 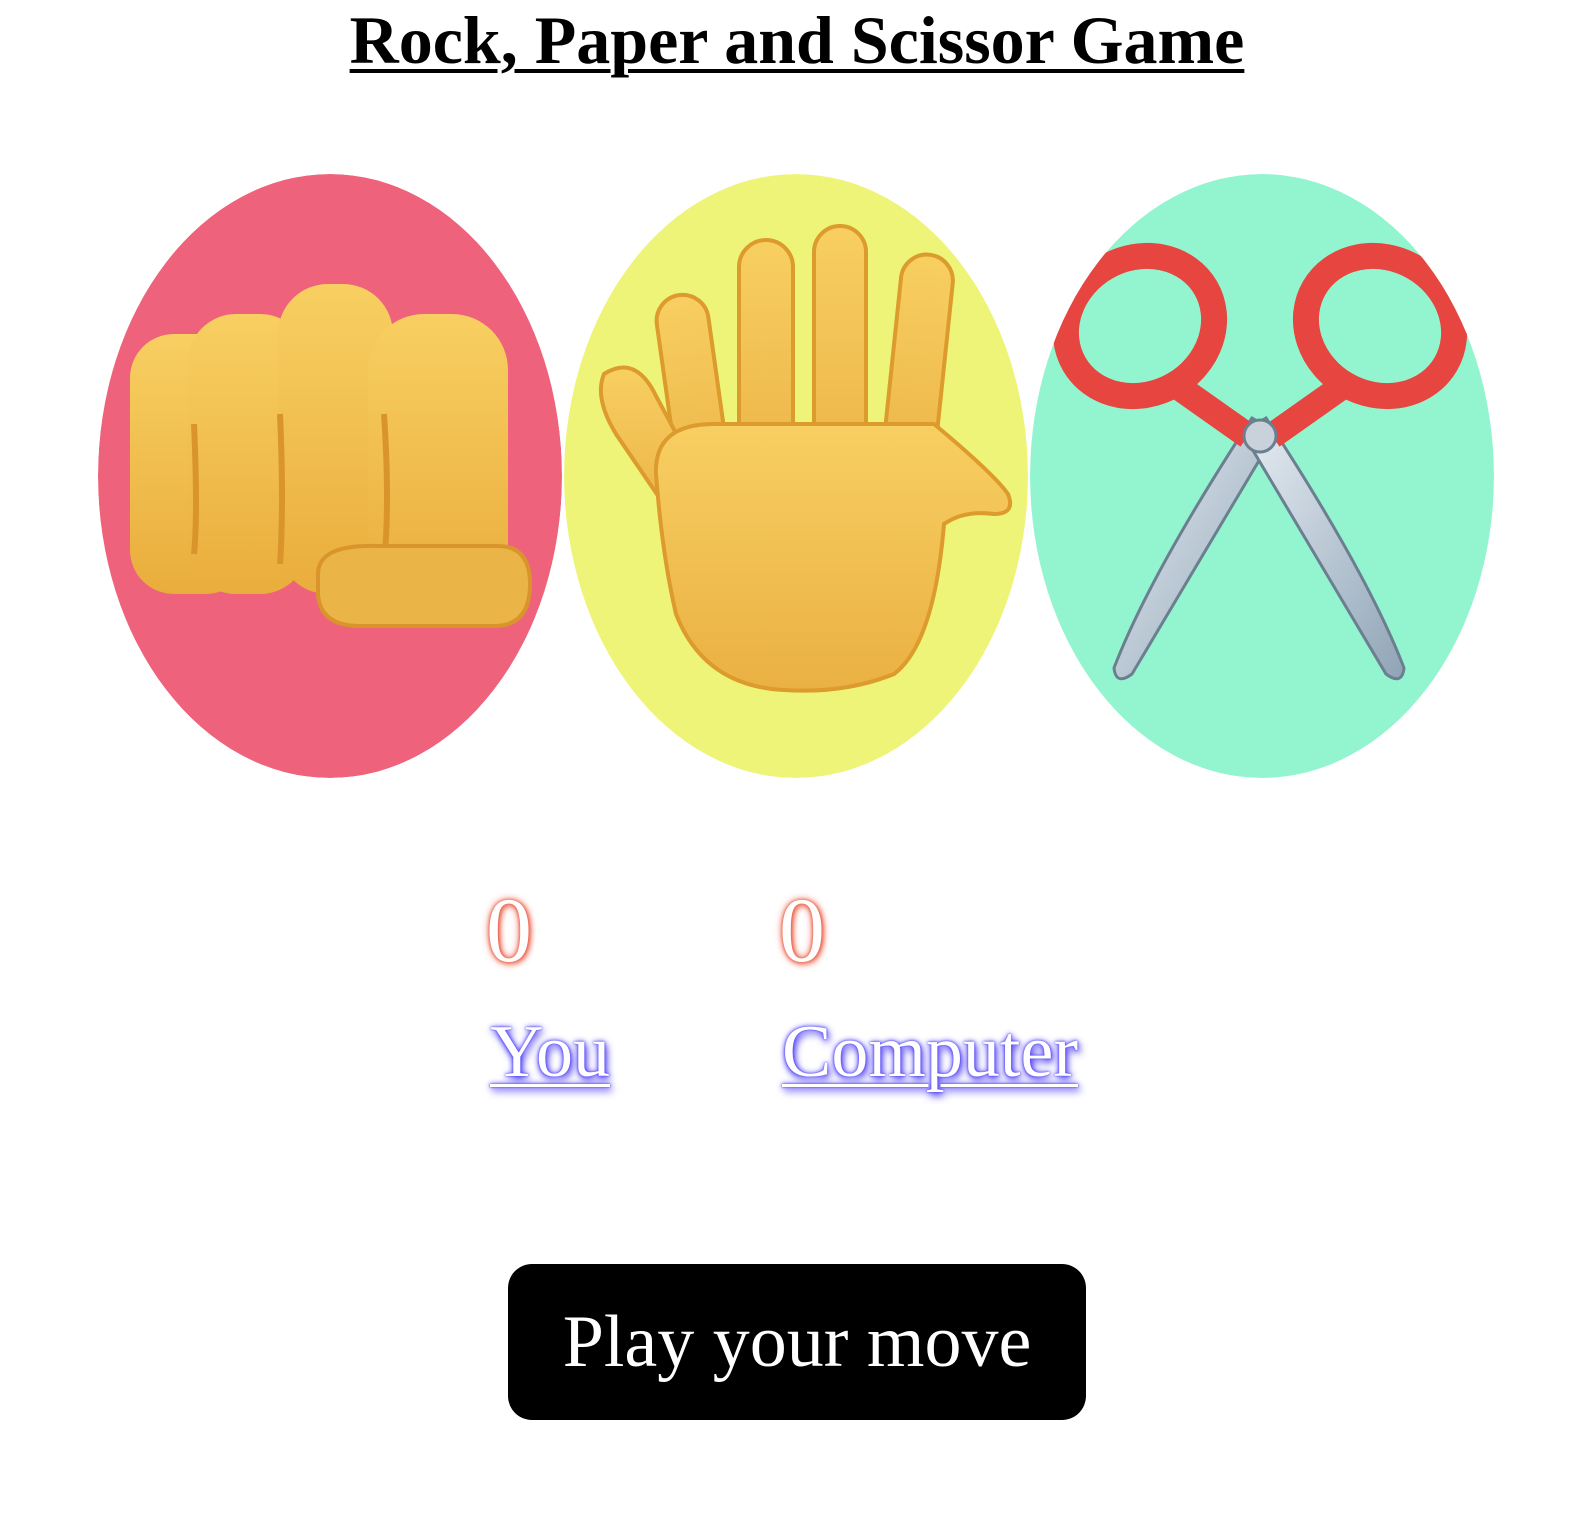 I want to click on fist-icon, so click(x=330, y=476).